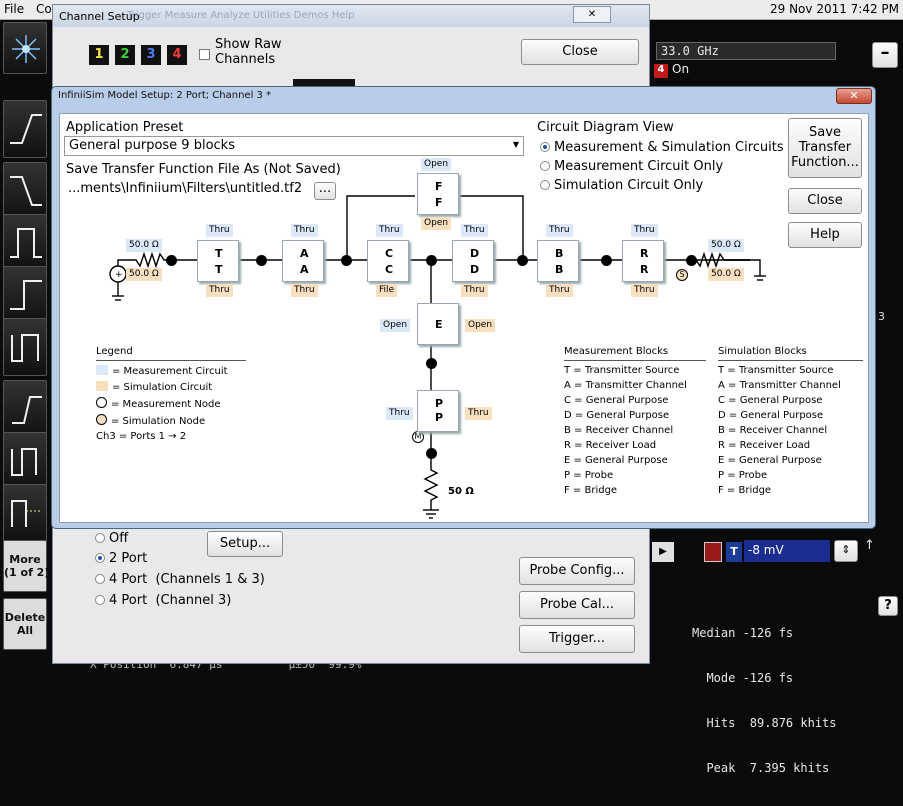 The width and height of the screenshot is (903, 806). I want to click on radio-2port: 2 Port, so click(121, 558).